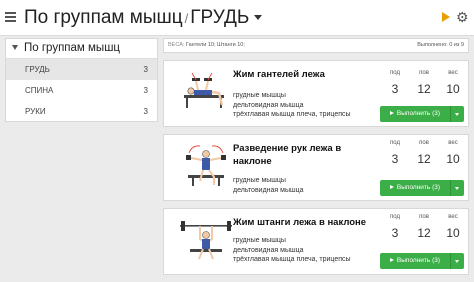 Image resolution: width=474 pixels, height=282 pixels. I want to click on sidebar-item-label: СПИНА, so click(39, 90).